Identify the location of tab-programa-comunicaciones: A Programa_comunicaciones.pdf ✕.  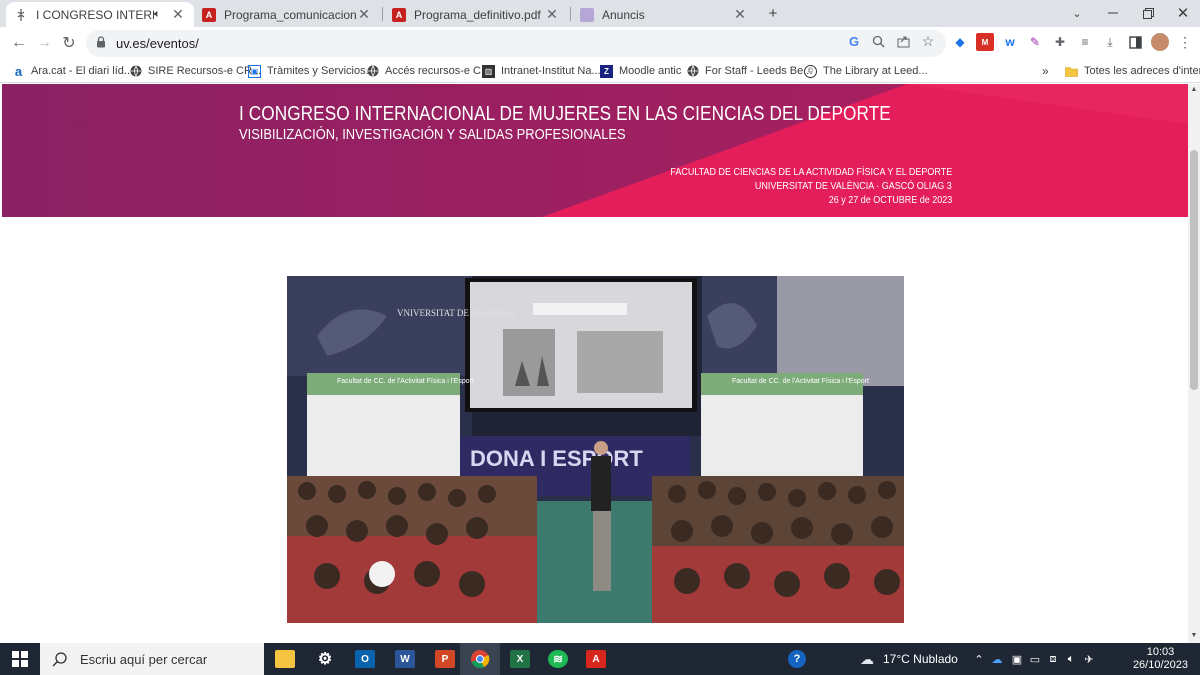
(287, 14).